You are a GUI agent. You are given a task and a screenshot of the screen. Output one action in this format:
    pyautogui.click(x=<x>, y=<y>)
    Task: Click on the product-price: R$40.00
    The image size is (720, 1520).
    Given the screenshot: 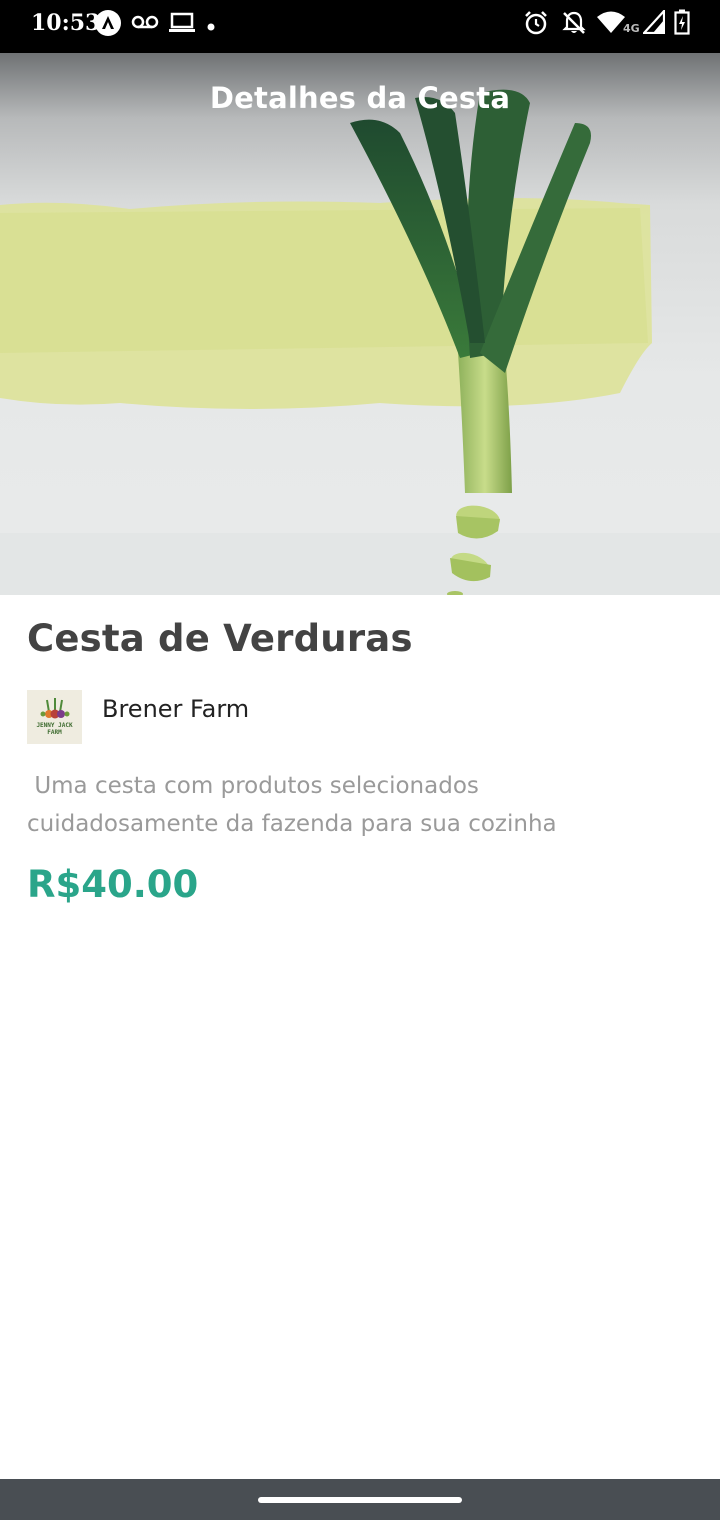 What is the action you would take?
    pyautogui.click(x=113, y=884)
    